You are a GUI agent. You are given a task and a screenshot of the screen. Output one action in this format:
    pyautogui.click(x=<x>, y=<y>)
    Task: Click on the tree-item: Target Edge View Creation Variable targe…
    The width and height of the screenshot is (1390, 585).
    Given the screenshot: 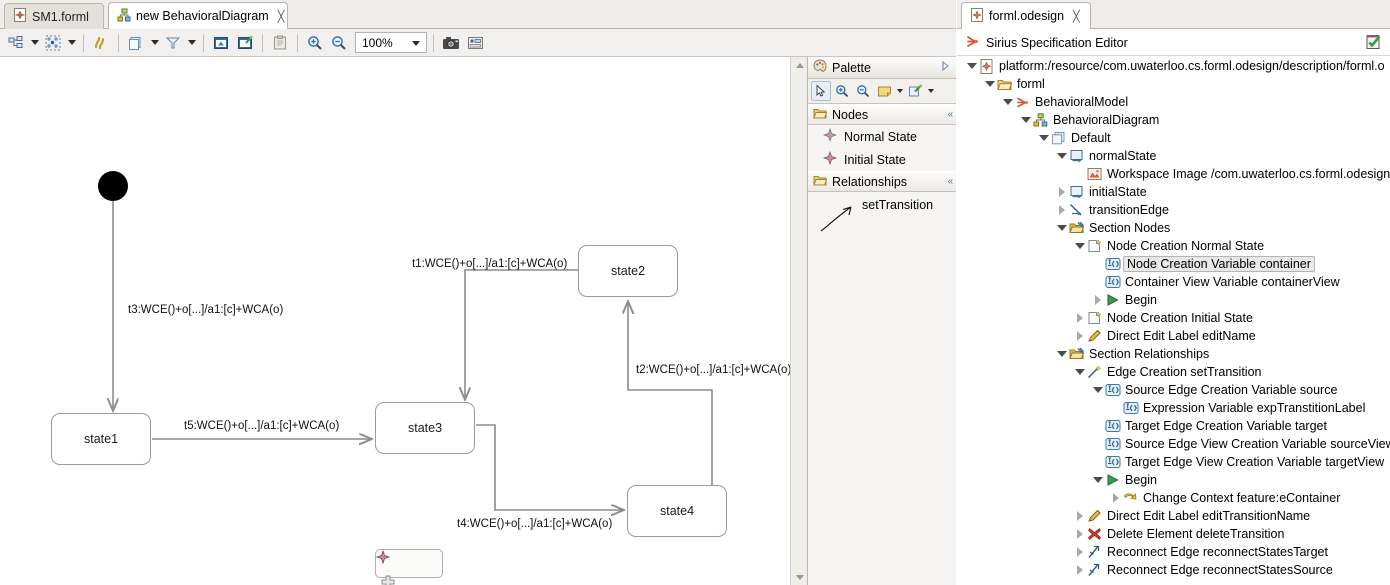 What is the action you would take?
    pyautogui.click(x=1173, y=462)
    